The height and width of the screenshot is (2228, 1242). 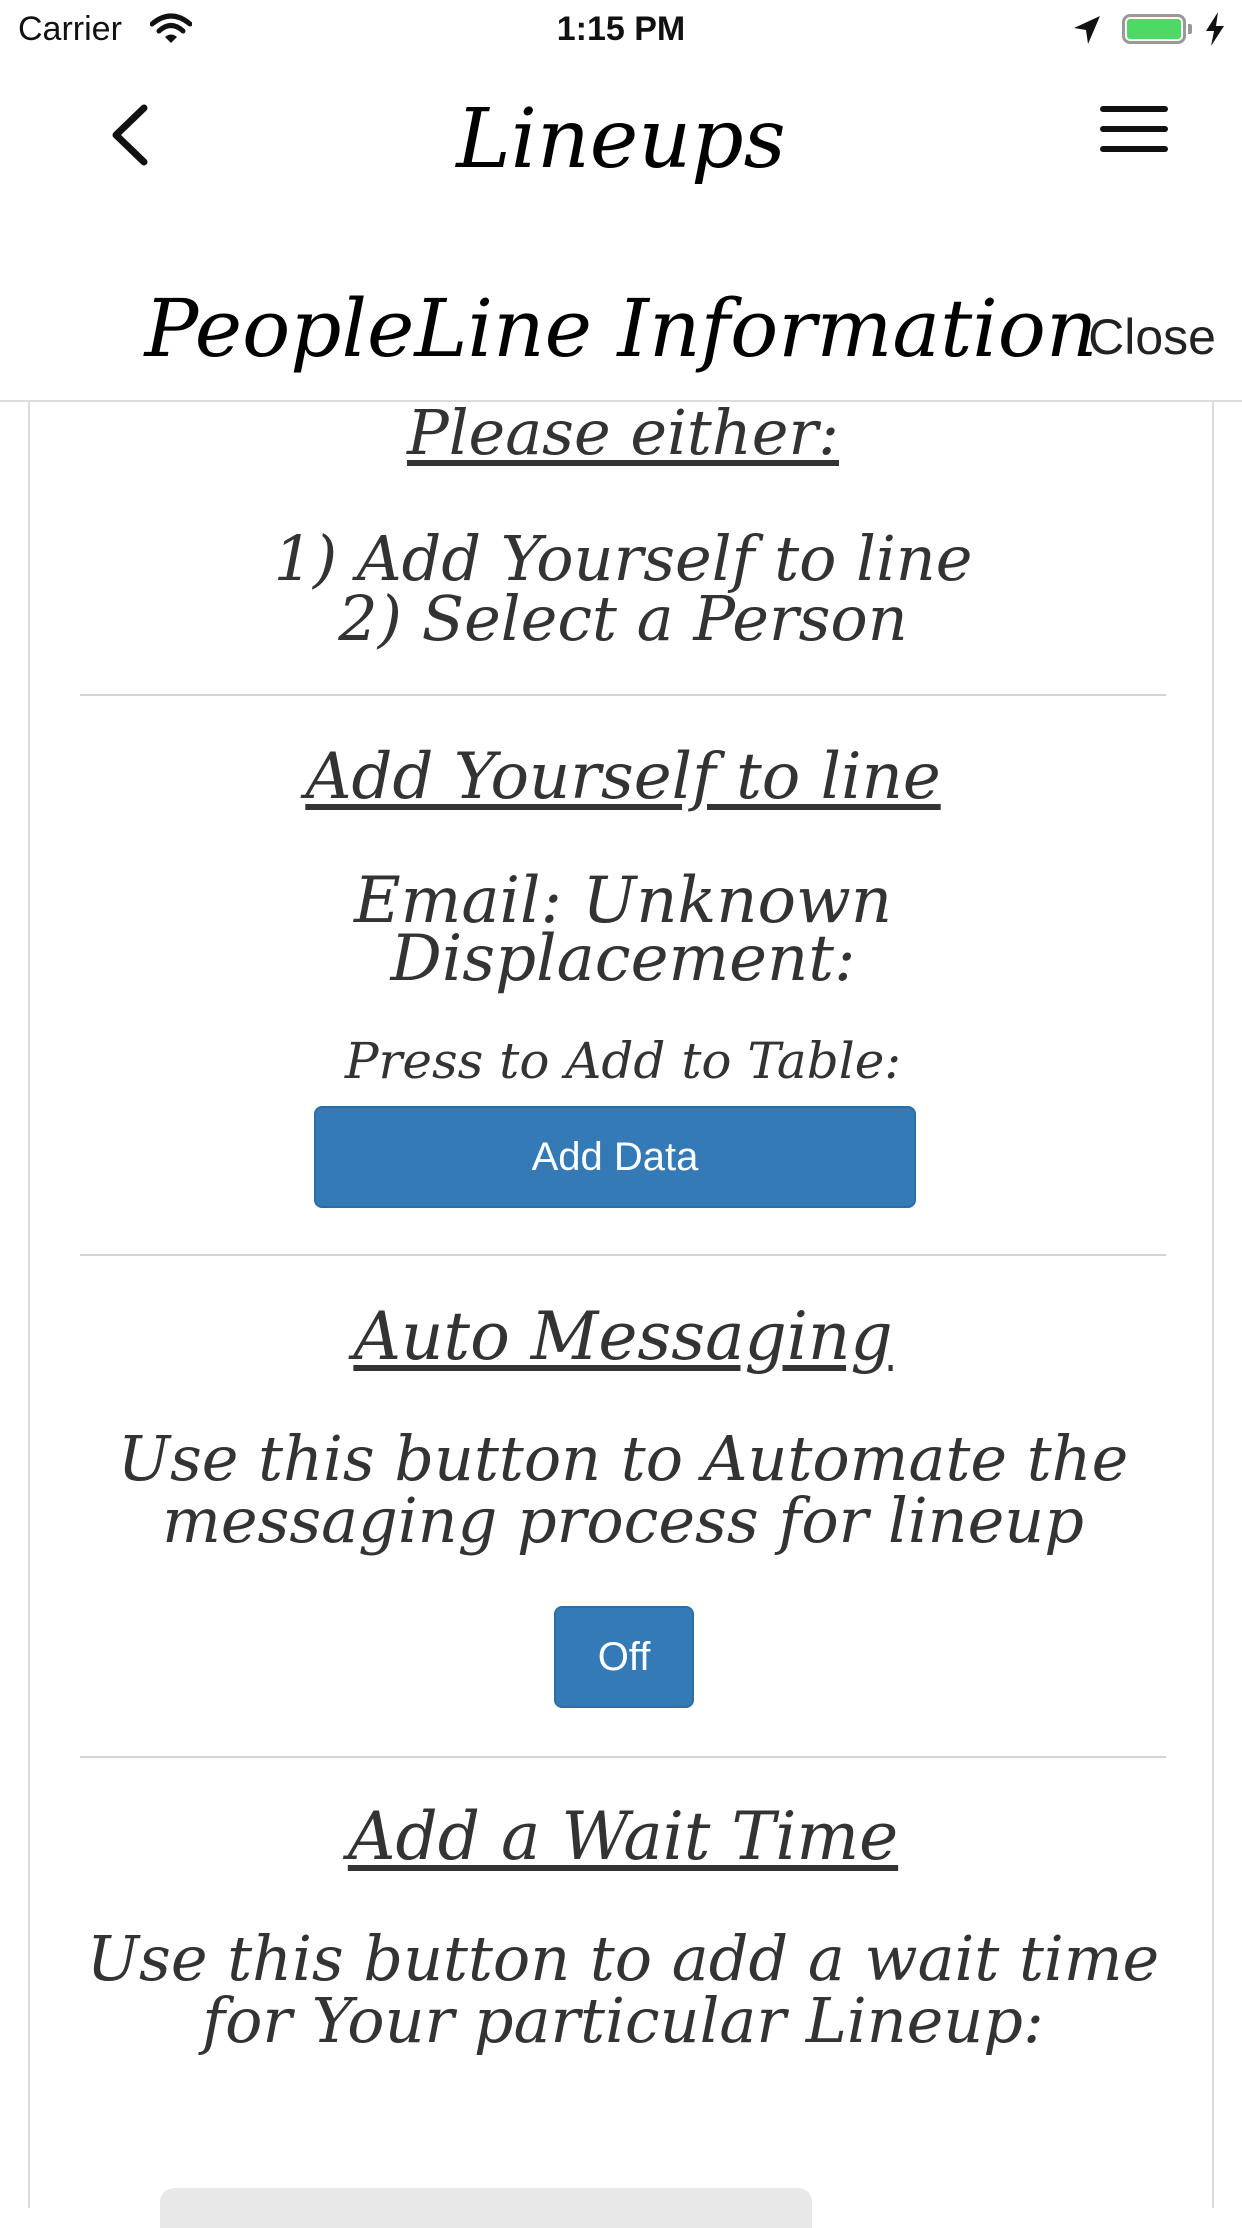 I want to click on intro-heading: Please either:, so click(x=622, y=432).